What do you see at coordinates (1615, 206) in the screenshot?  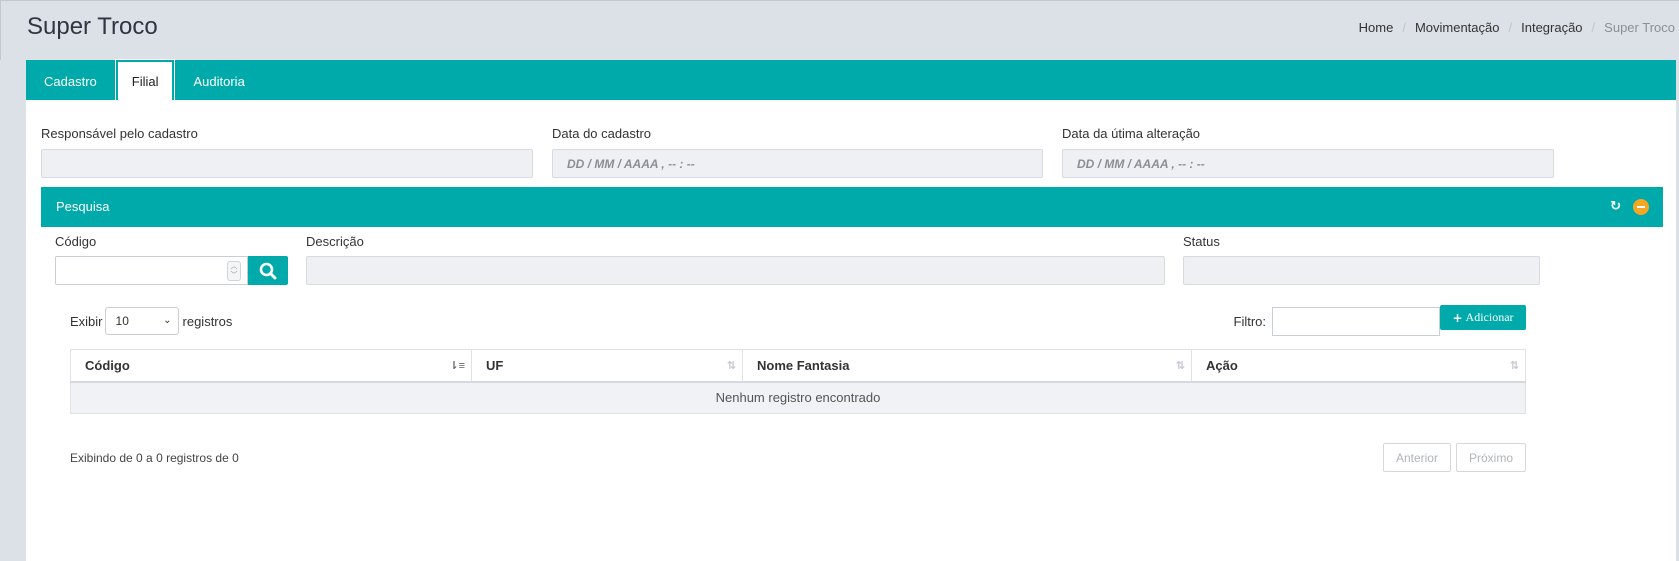 I see `refresh-icon: ↻` at bounding box center [1615, 206].